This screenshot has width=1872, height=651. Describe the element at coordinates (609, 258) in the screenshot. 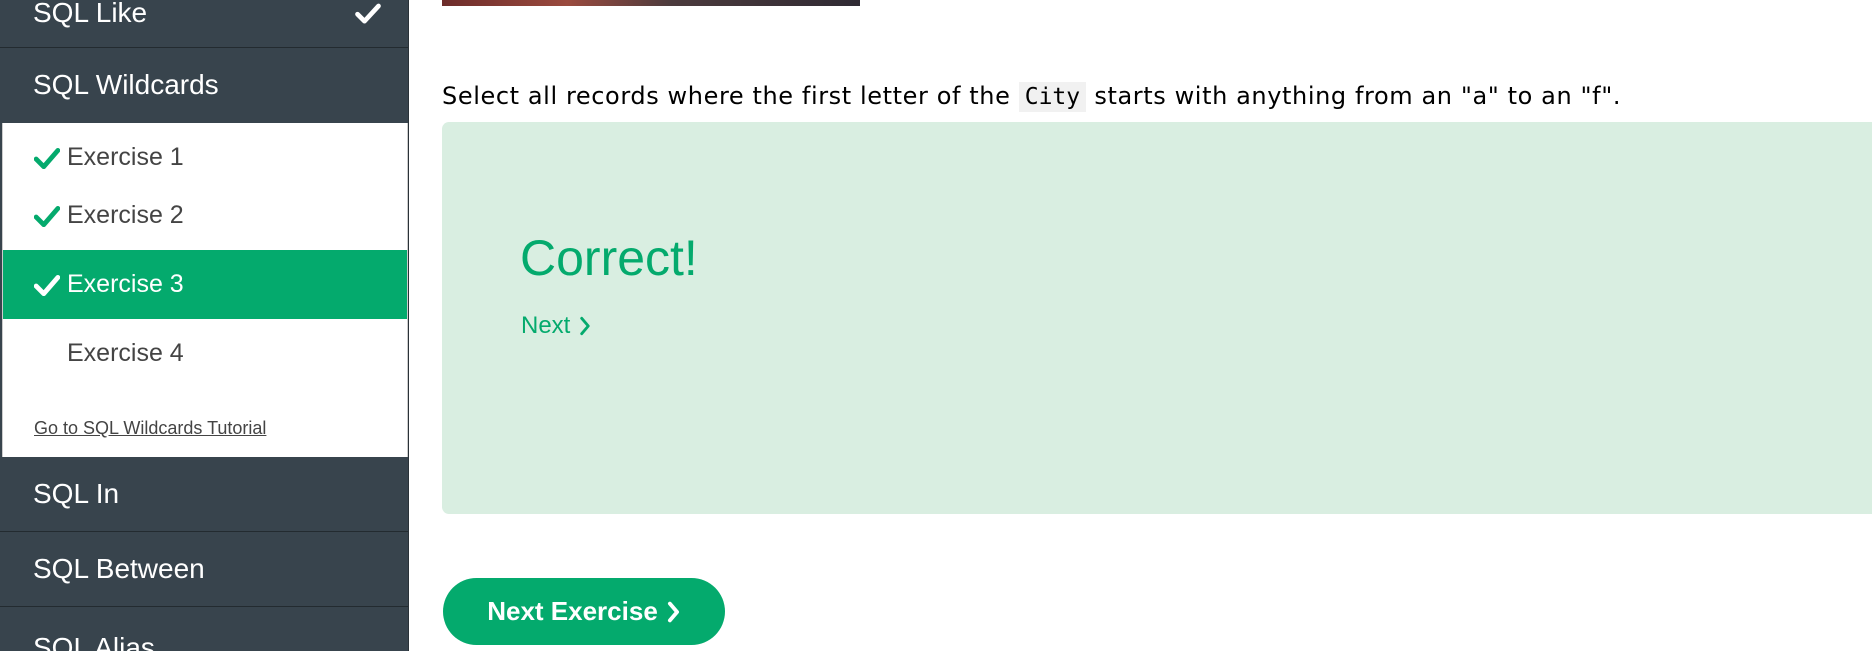

I see `correct-title: Correct!` at that location.